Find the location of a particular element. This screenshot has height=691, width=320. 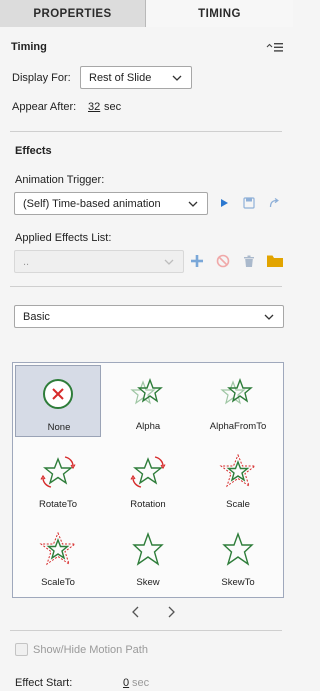

effect-alphafromto: AlphaFromTo is located at coordinates (238, 401).